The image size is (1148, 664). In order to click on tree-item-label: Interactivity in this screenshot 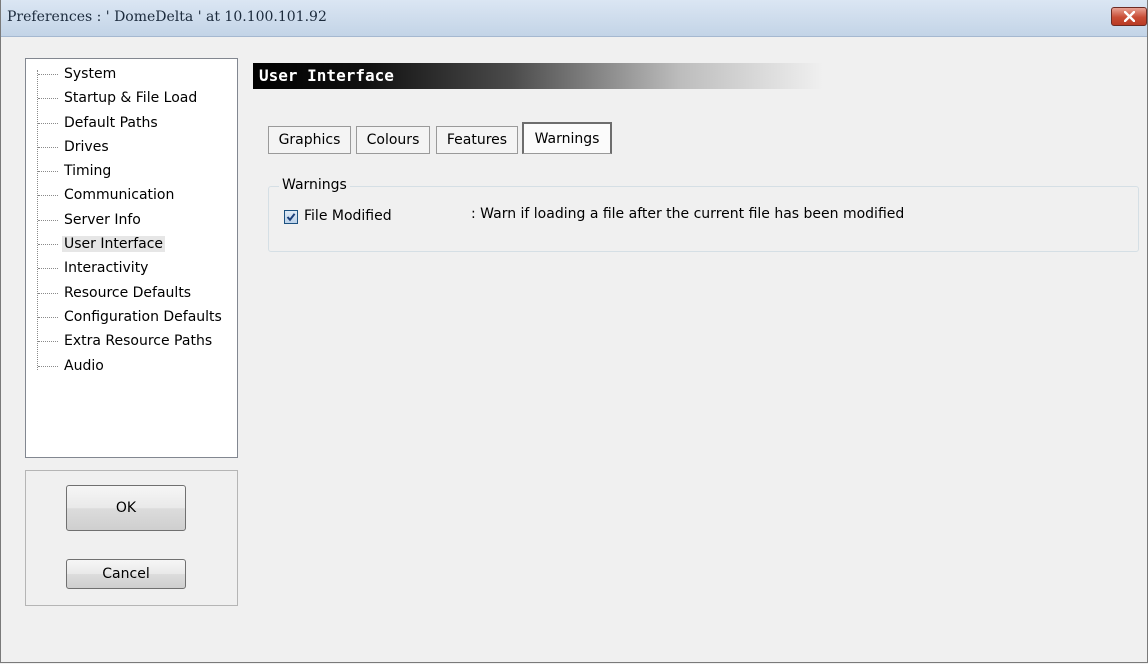, I will do `click(106, 268)`.